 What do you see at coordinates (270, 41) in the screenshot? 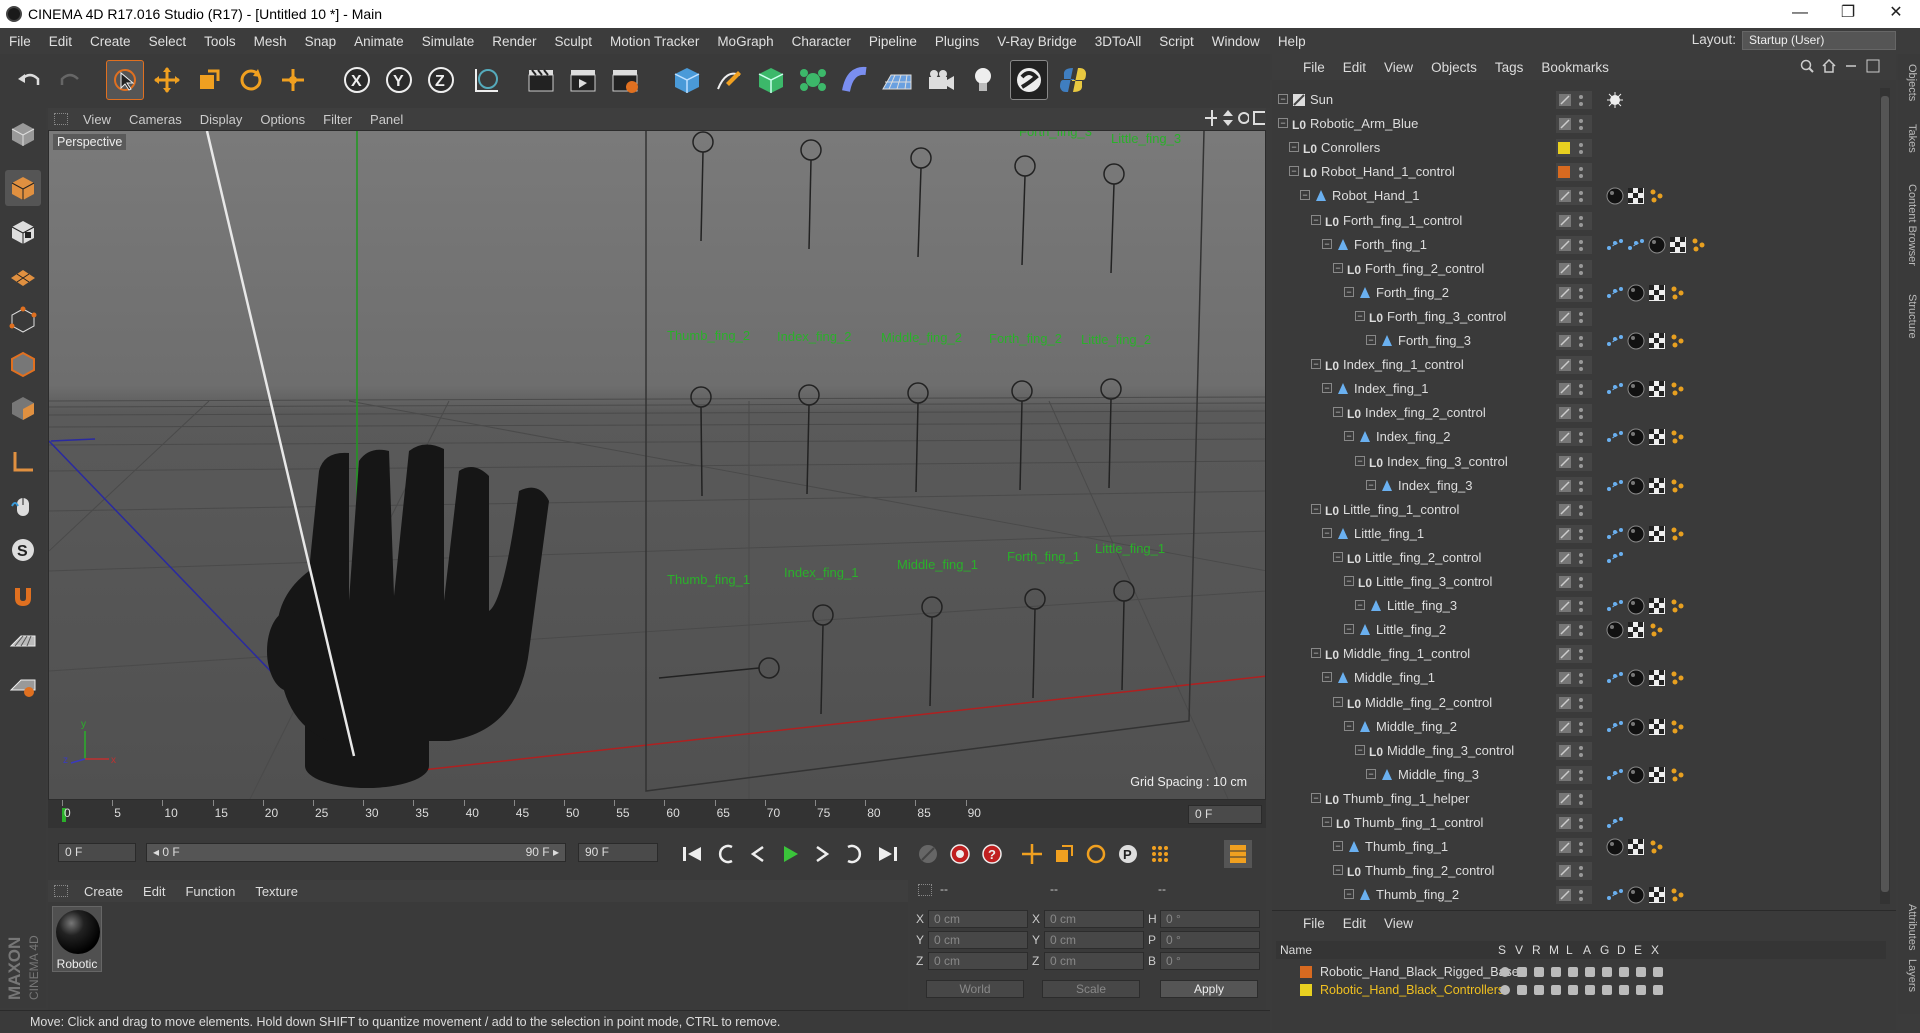
I see `menu-mesh: Mesh` at bounding box center [270, 41].